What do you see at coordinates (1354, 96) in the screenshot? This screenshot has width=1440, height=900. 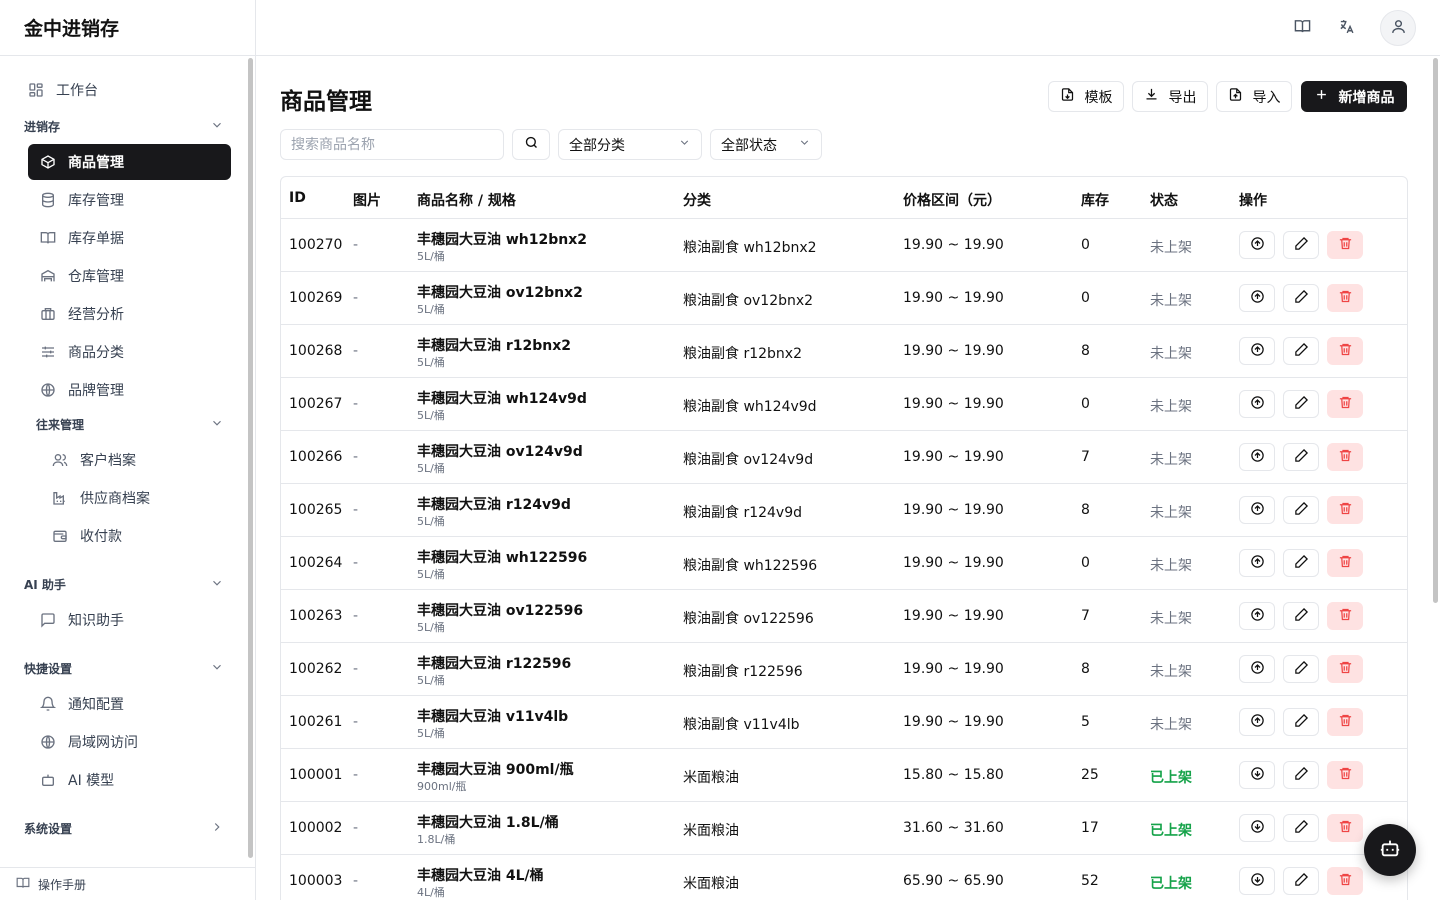 I see `add-product-button: 新增商品` at bounding box center [1354, 96].